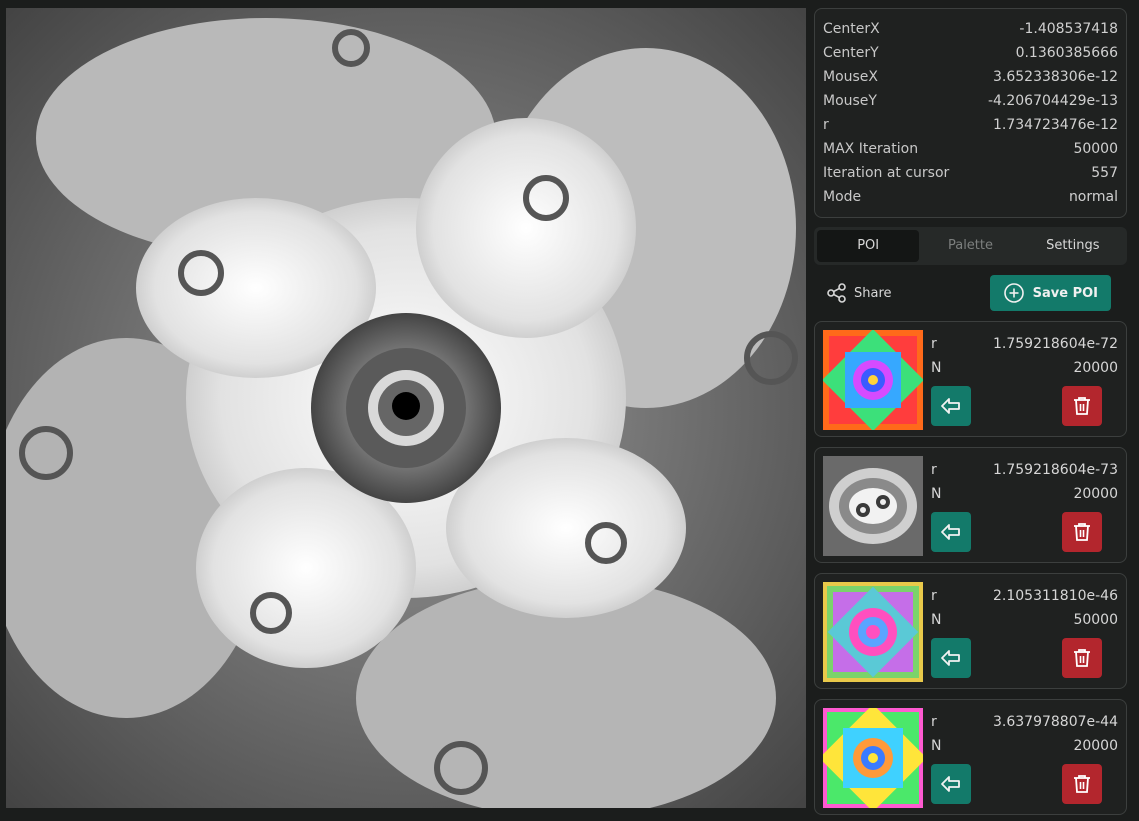 The width and height of the screenshot is (1139, 821). What do you see at coordinates (1055, 596) in the screenshot?
I see `poi-r-value: 2.105311810e-46` at bounding box center [1055, 596].